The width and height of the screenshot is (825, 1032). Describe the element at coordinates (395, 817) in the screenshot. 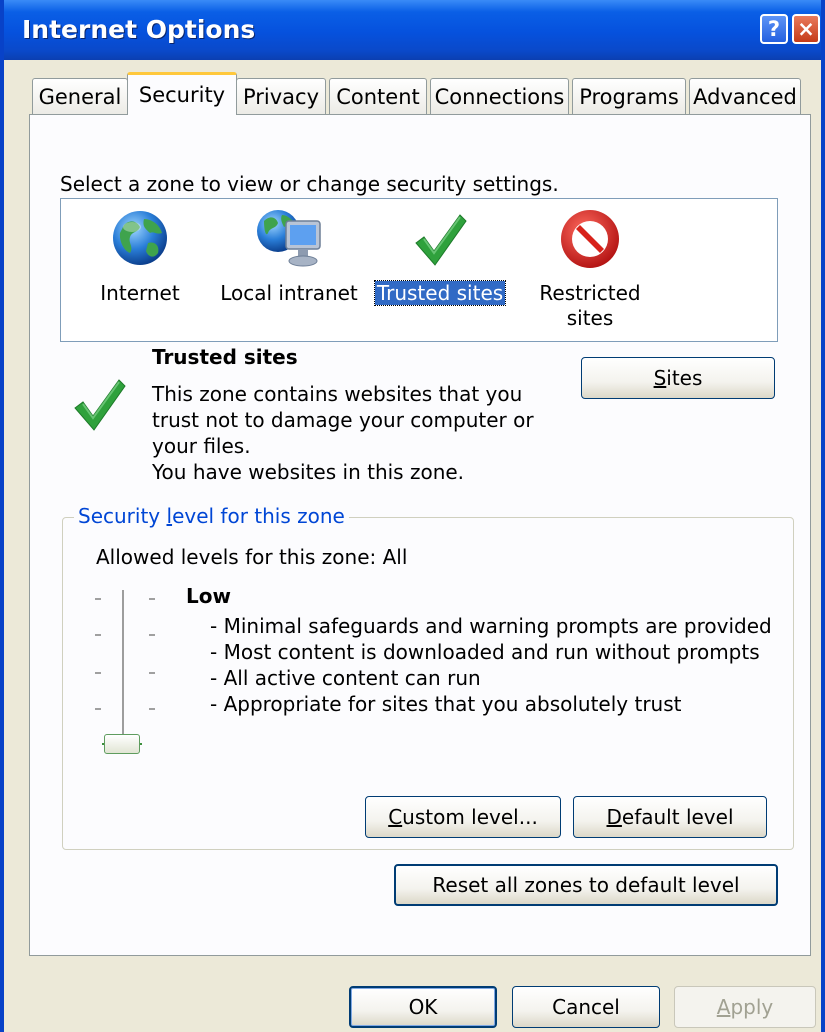

I see `custom-level-accel: C` at that location.